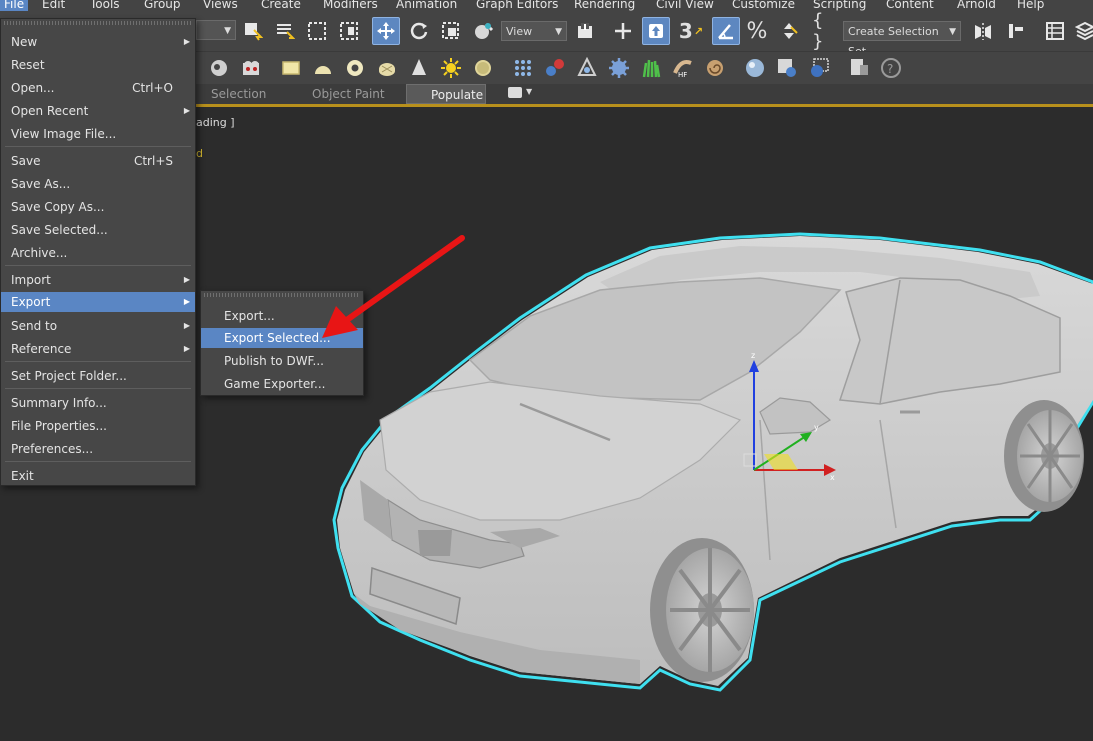 Image resolution: width=1093 pixels, height=741 pixels. What do you see at coordinates (350, 5) in the screenshot?
I see `menu-modifiers: Modifiers` at bounding box center [350, 5].